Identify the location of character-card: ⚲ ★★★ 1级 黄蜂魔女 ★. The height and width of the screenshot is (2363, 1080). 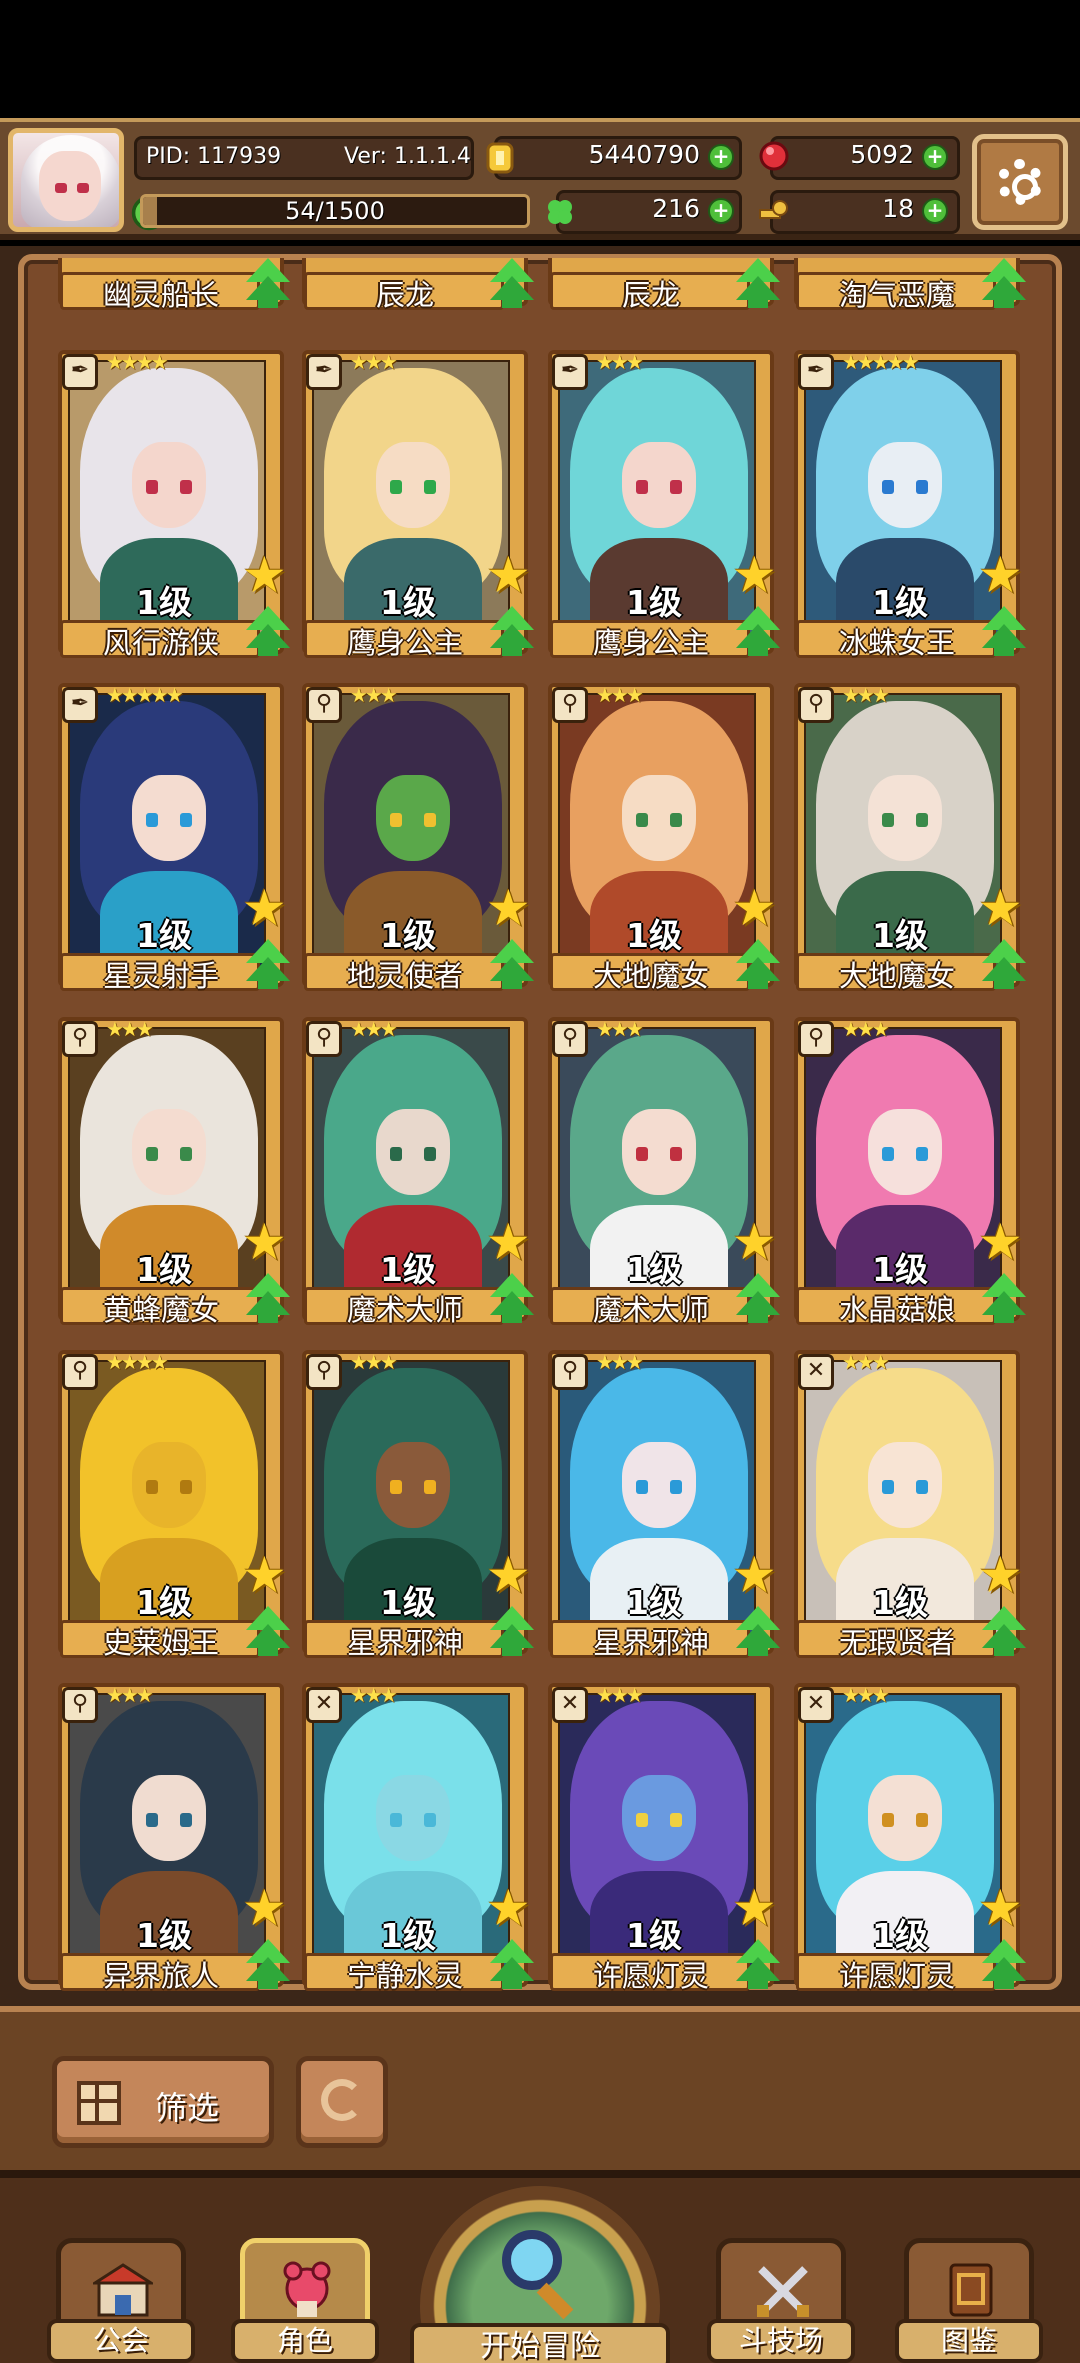
(174, 1175).